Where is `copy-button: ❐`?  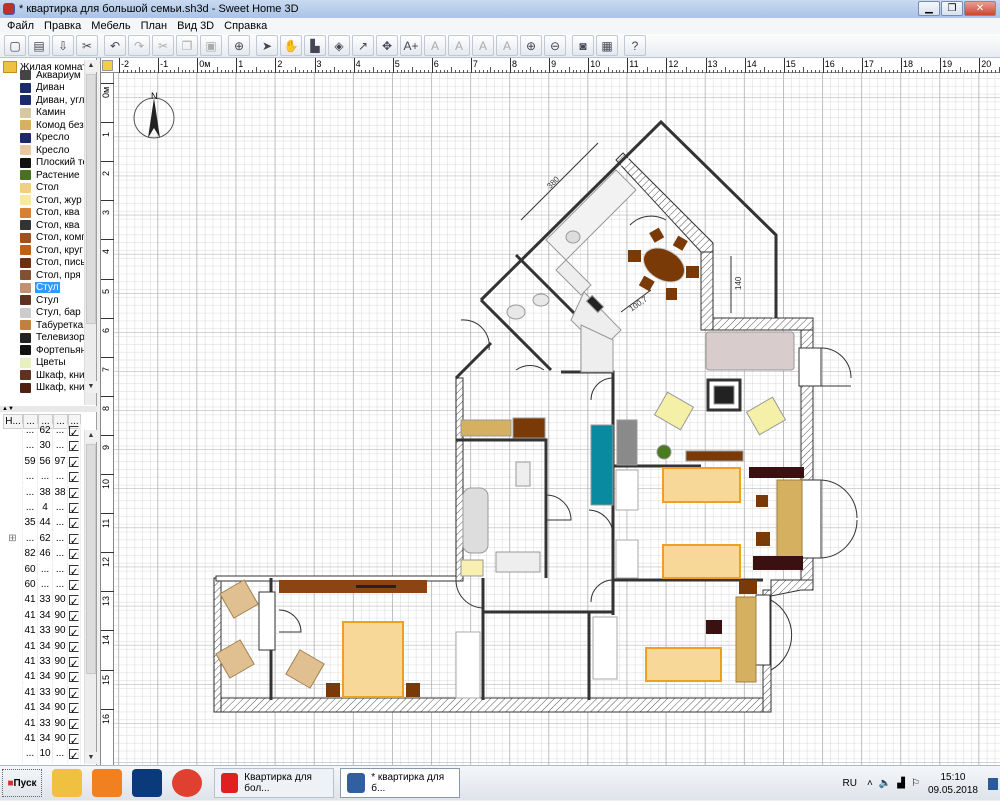
copy-button: ❐ is located at coordinates (187, 45).